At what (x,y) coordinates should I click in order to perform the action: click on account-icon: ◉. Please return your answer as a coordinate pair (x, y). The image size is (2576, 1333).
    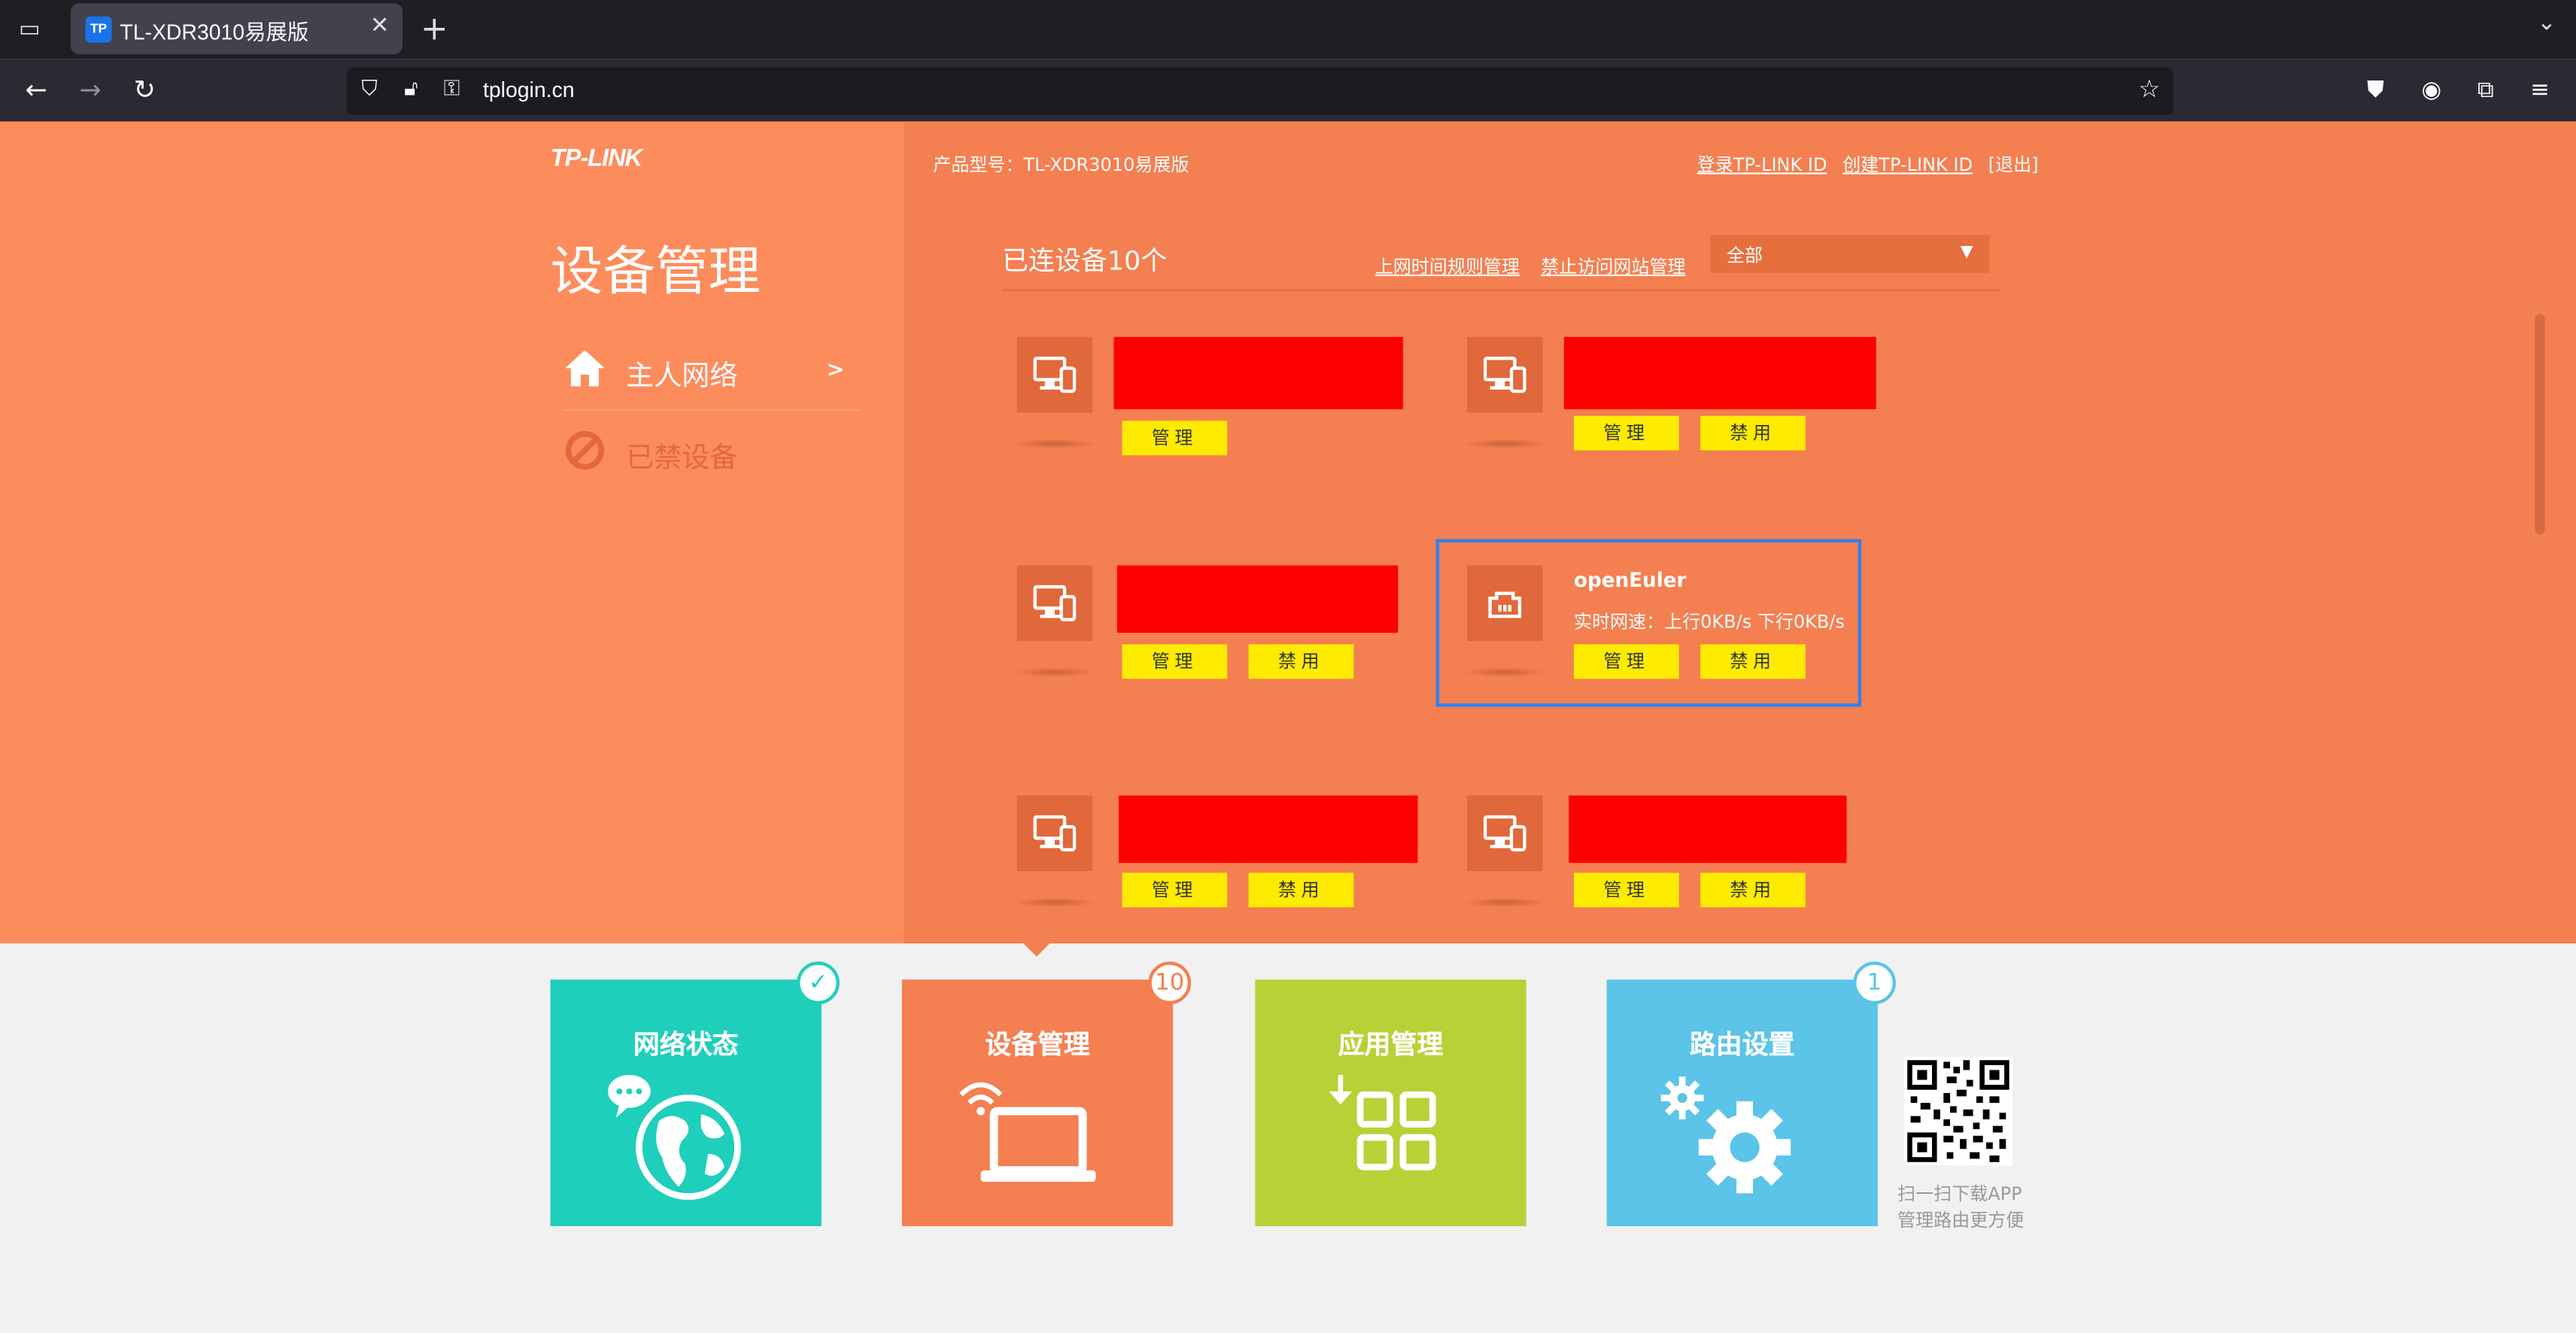
    Looking at the image, I should click on (2432, 90).